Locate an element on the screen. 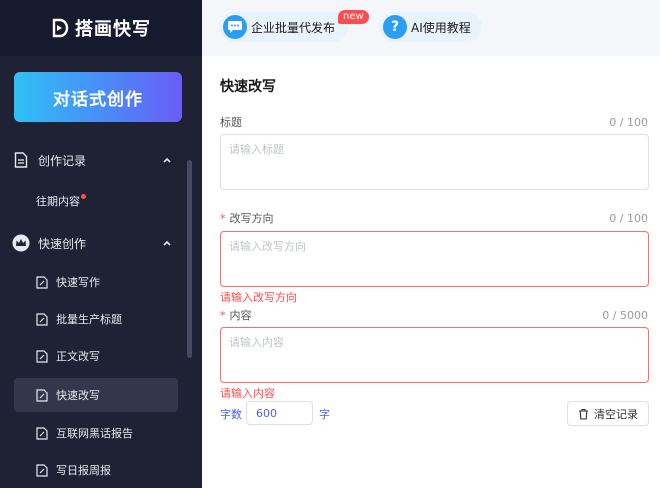 This screenshot has width=660, height=488. nav-item-label: 批量生产标题 is located at coordinates (89, 319).